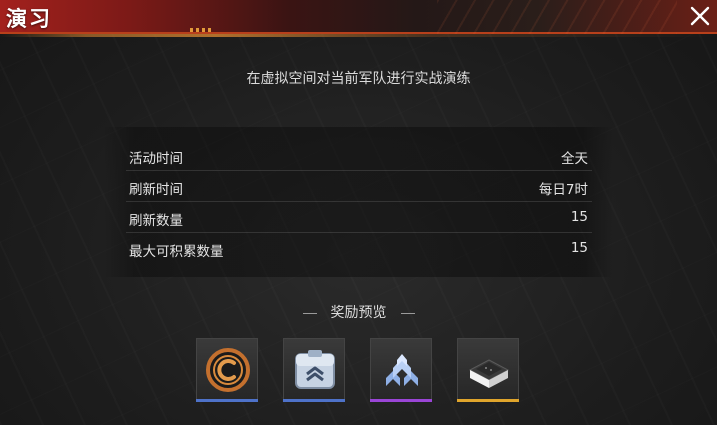  What do you see at coordinates (574, 159) in the screenshot?
I see `info-value: 全天` at bounding box center [574, 159].